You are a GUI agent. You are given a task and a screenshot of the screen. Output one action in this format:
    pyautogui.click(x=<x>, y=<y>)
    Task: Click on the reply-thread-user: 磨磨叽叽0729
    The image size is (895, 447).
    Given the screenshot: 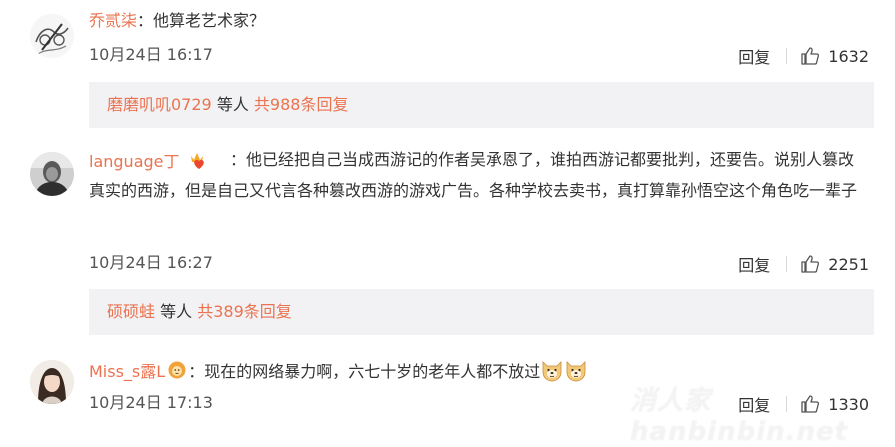 What is the action you would take?
    pyautogui.click(x=159, y=104)
    